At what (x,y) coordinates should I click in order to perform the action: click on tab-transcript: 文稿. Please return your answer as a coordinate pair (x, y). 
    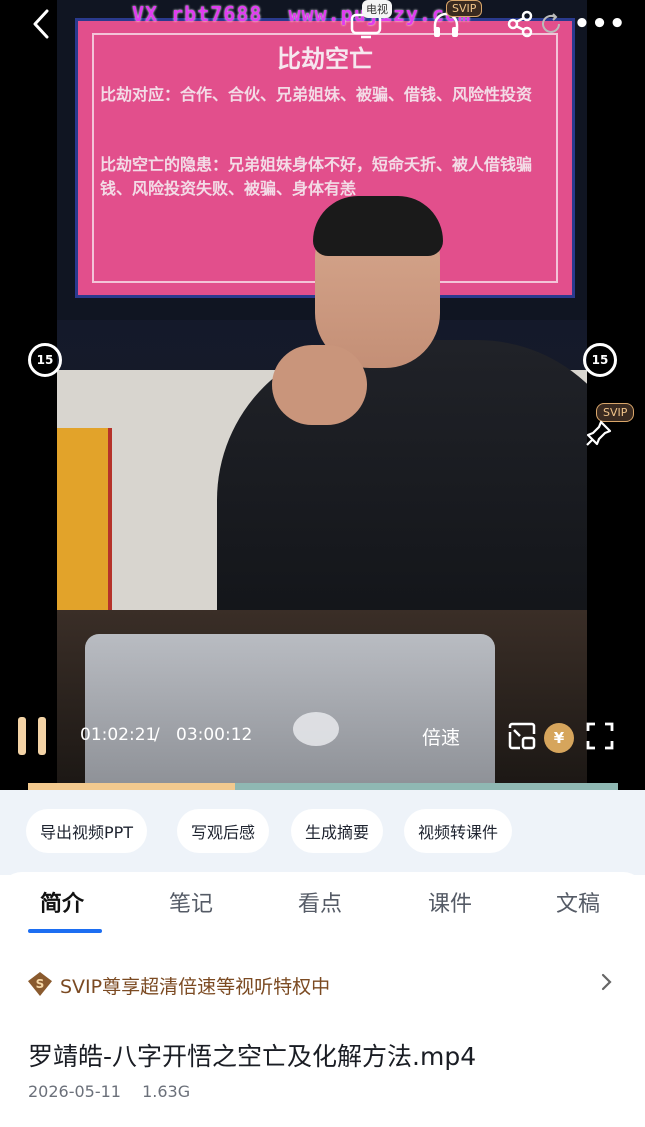
    Looking at the image, I should click on (578, 902).